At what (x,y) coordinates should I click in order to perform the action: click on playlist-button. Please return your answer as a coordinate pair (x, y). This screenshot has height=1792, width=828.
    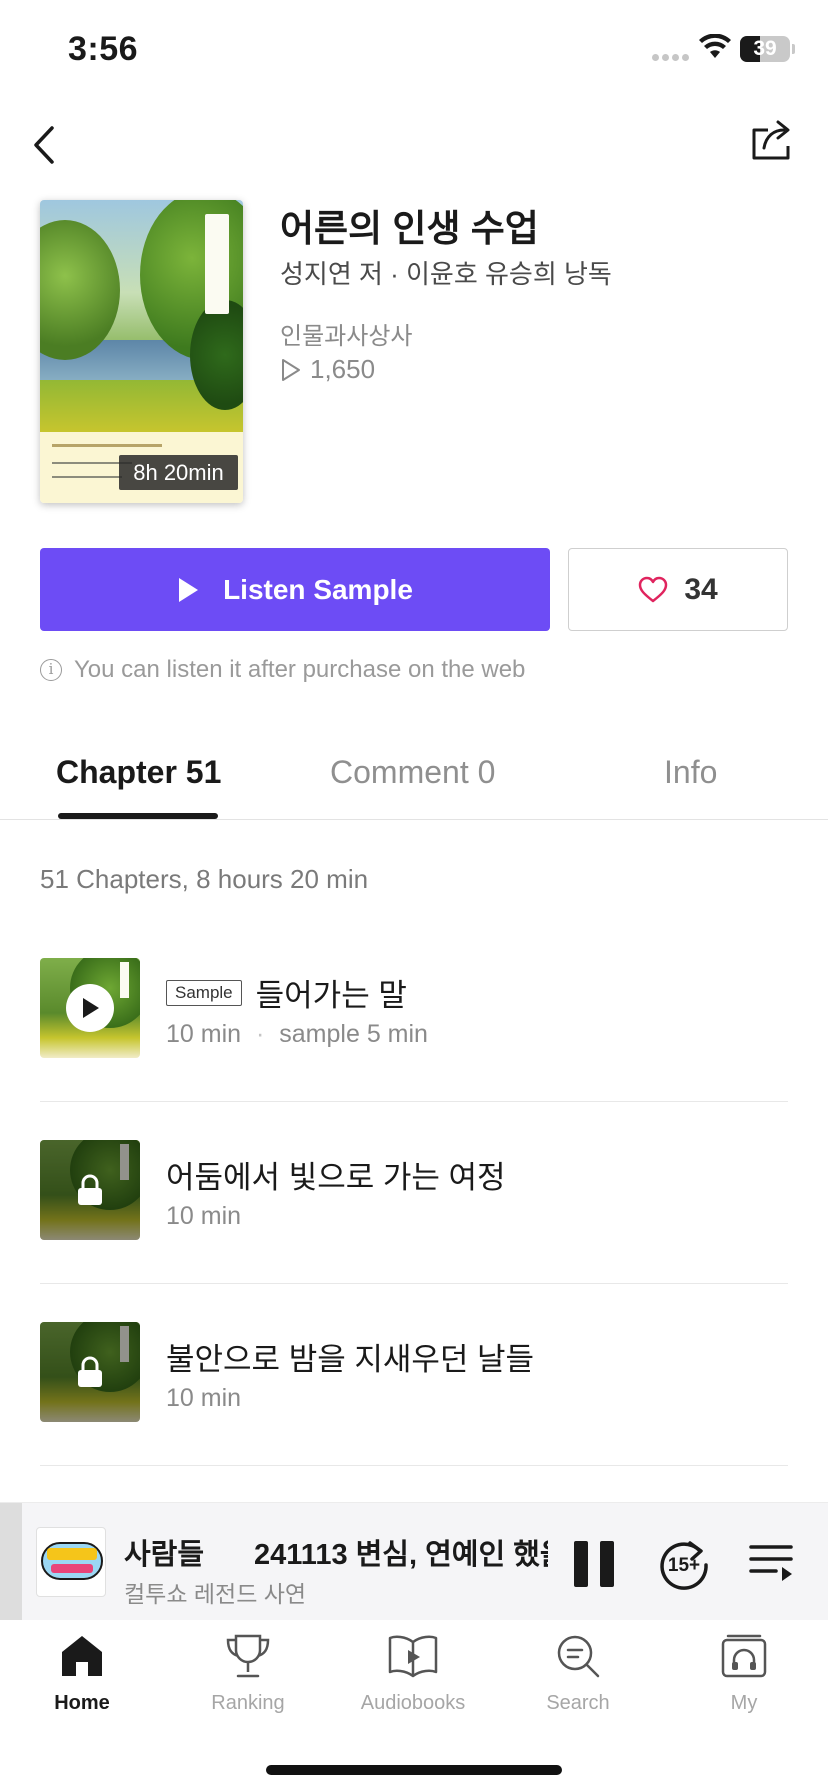
    Looking at the image, I should click on (771, 1563).